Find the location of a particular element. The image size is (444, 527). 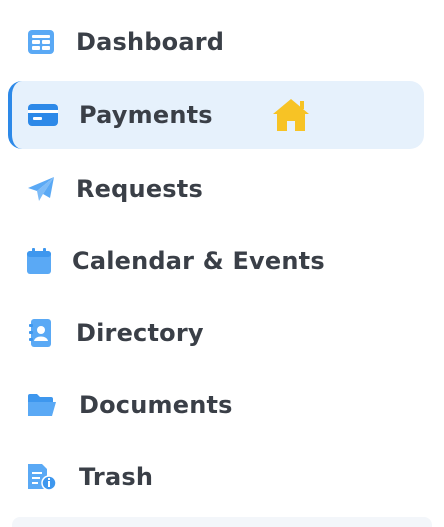

sidebar-item-label: Documents is located at coordinates (156, 405).